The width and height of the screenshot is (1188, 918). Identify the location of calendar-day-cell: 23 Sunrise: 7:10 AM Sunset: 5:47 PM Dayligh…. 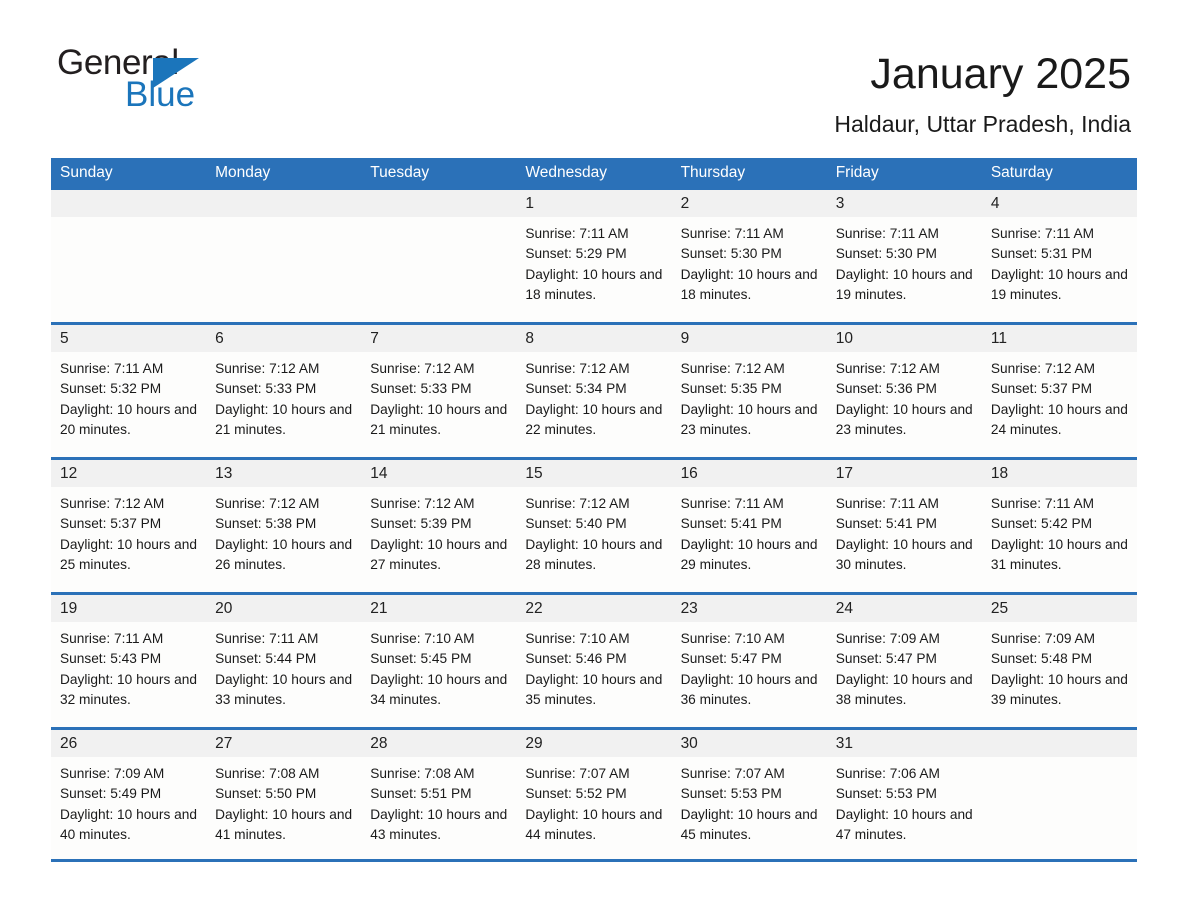
(749, 661).